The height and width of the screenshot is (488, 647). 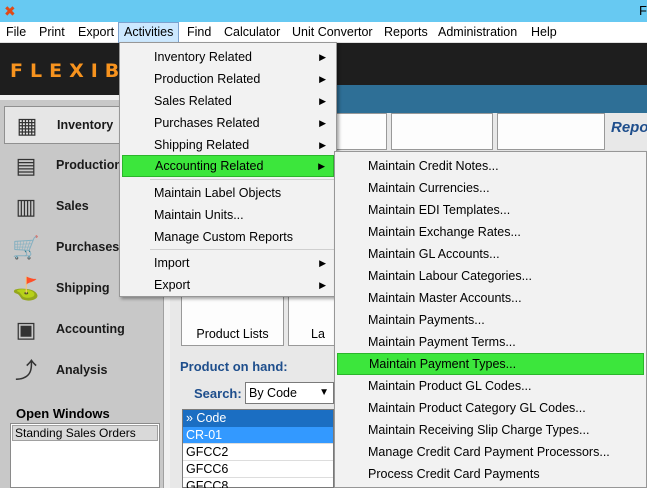 I want to click on nav-accounting: ▣ Accounting, so click(x=82, y=330).